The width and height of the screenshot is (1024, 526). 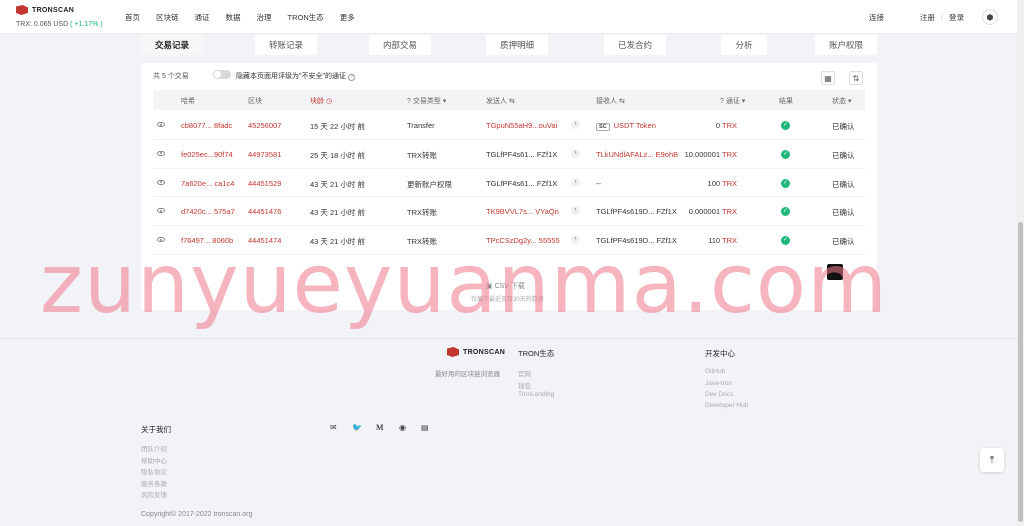 I want to click on col-status: 状态 ▾, so click(x=841, y=101).